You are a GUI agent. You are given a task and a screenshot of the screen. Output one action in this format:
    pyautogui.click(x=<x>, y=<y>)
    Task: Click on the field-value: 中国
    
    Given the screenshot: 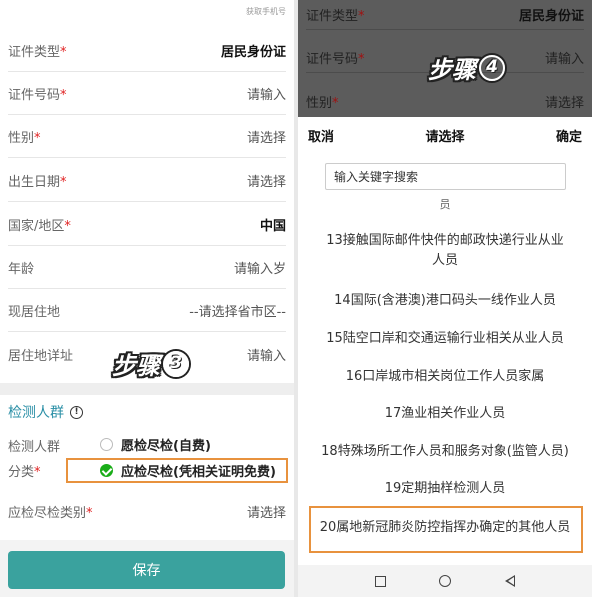 What is the action you would take?
    pyautogui.click(x=272, y=226)
    